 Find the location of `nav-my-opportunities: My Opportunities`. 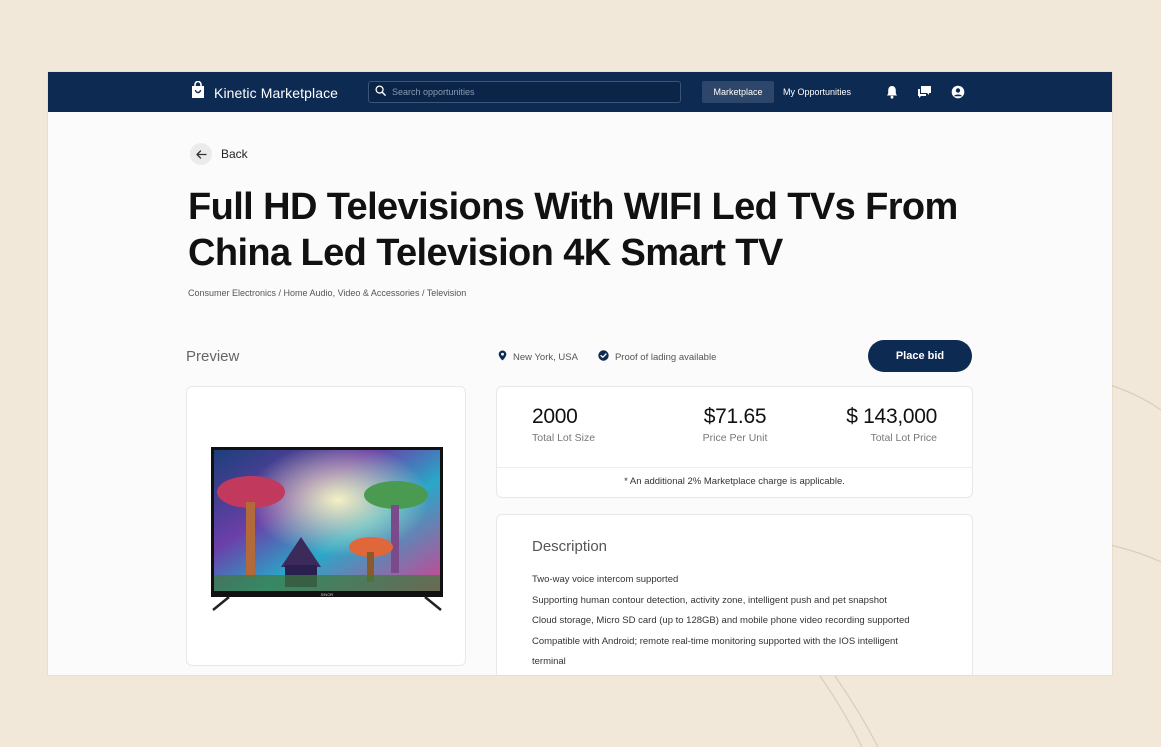

nav-my-opportunities: My Opportunities is located at coordinates (817, 92).